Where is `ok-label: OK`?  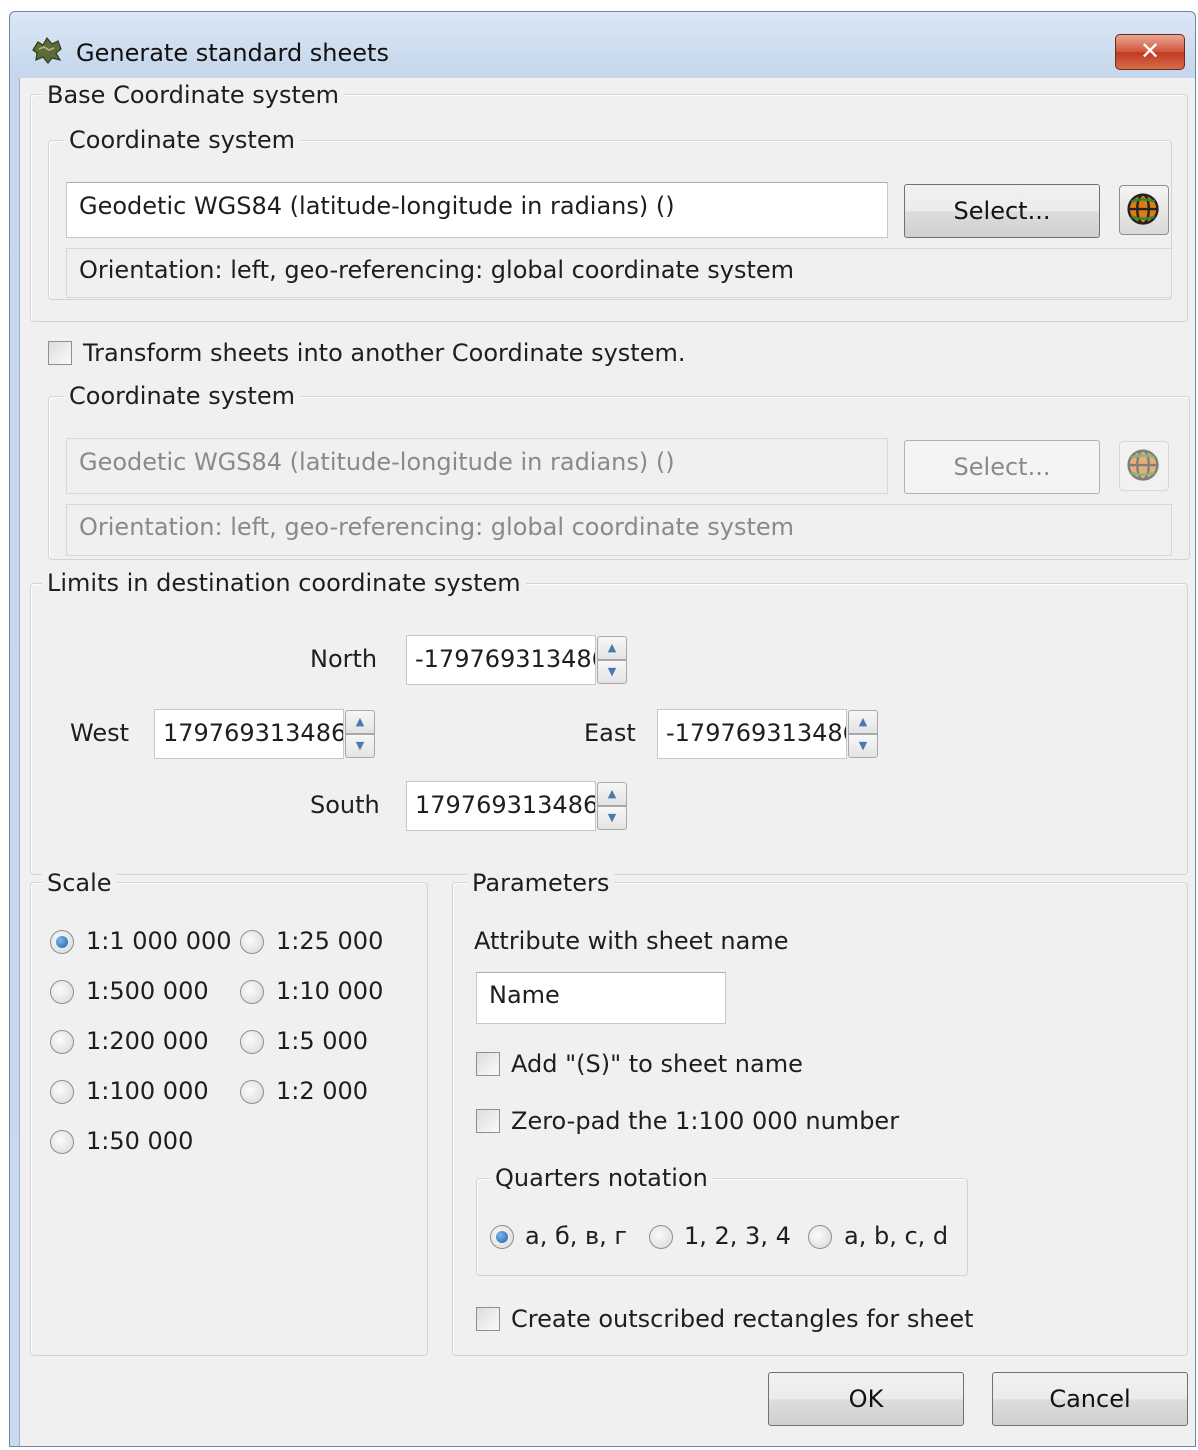 ok-label: OK is located at coordinates (866, 1399).